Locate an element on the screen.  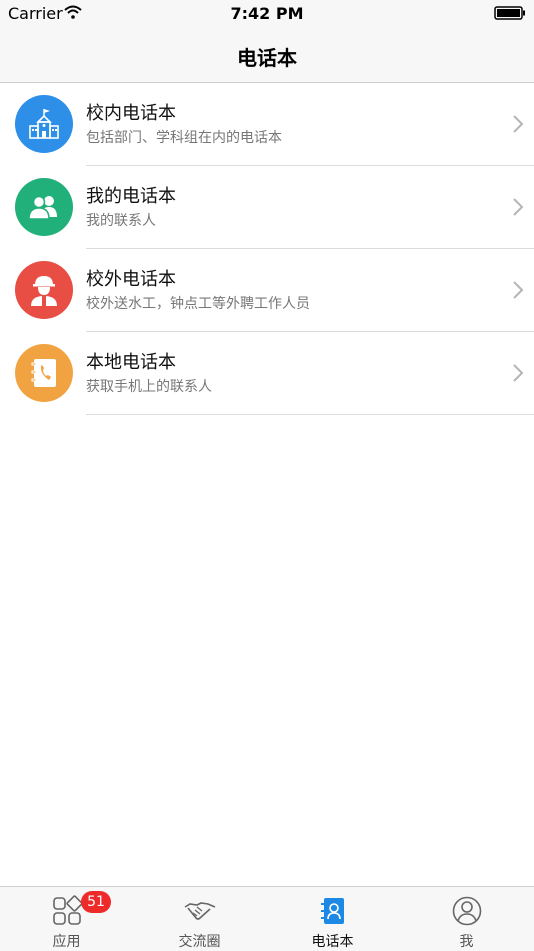
list-item-campus-phonebook: 校内电话本 包括部门、学科组在内的电话本 is located at coordinates (267, 124).